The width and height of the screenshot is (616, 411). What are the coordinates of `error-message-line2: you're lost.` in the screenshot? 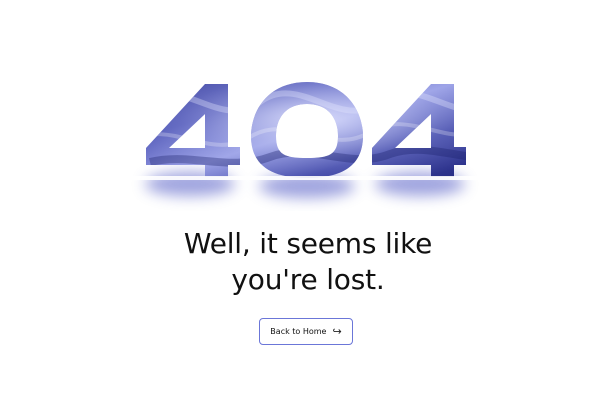 It's located at (308, 279).